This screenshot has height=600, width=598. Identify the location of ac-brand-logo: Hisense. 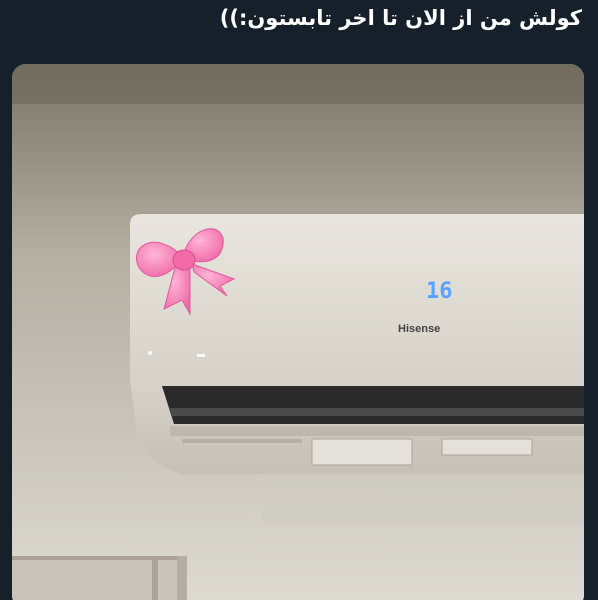
(419, 329).